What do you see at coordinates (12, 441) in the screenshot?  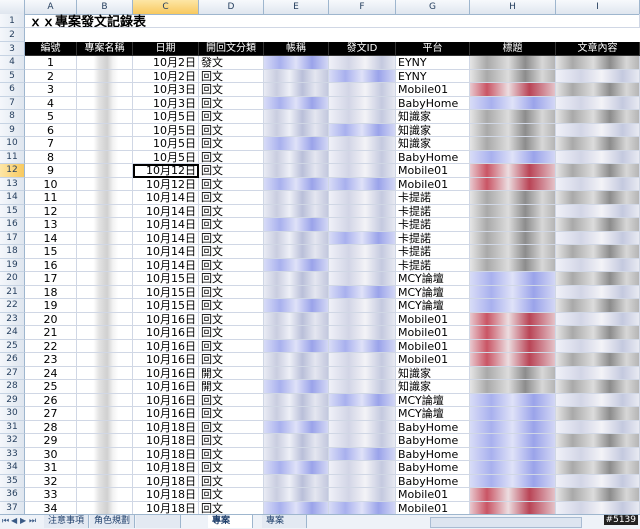 I see `row-header-32: 32` at bounding box center [12, 441].